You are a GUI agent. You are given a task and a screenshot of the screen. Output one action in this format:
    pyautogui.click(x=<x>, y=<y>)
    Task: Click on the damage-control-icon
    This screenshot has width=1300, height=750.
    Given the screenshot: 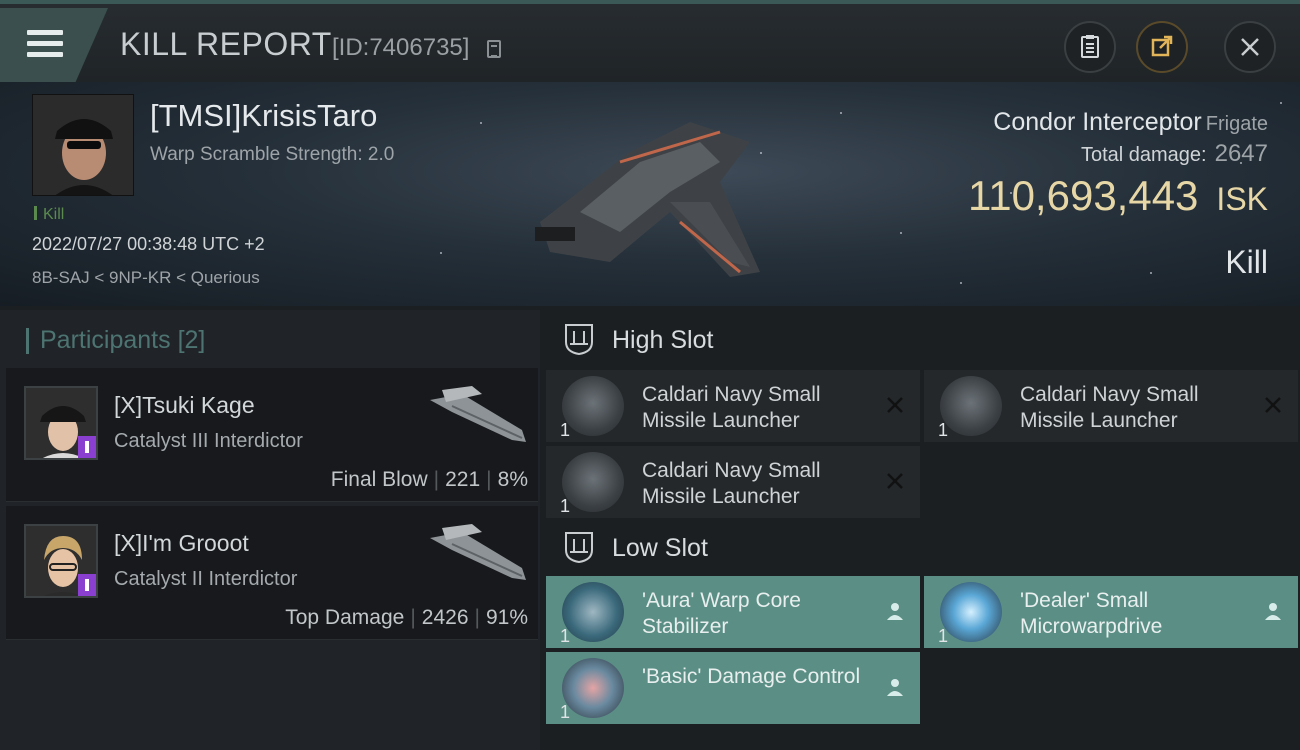 What is the action you would take?
    pyautogui.click(x=593, y=688)
    